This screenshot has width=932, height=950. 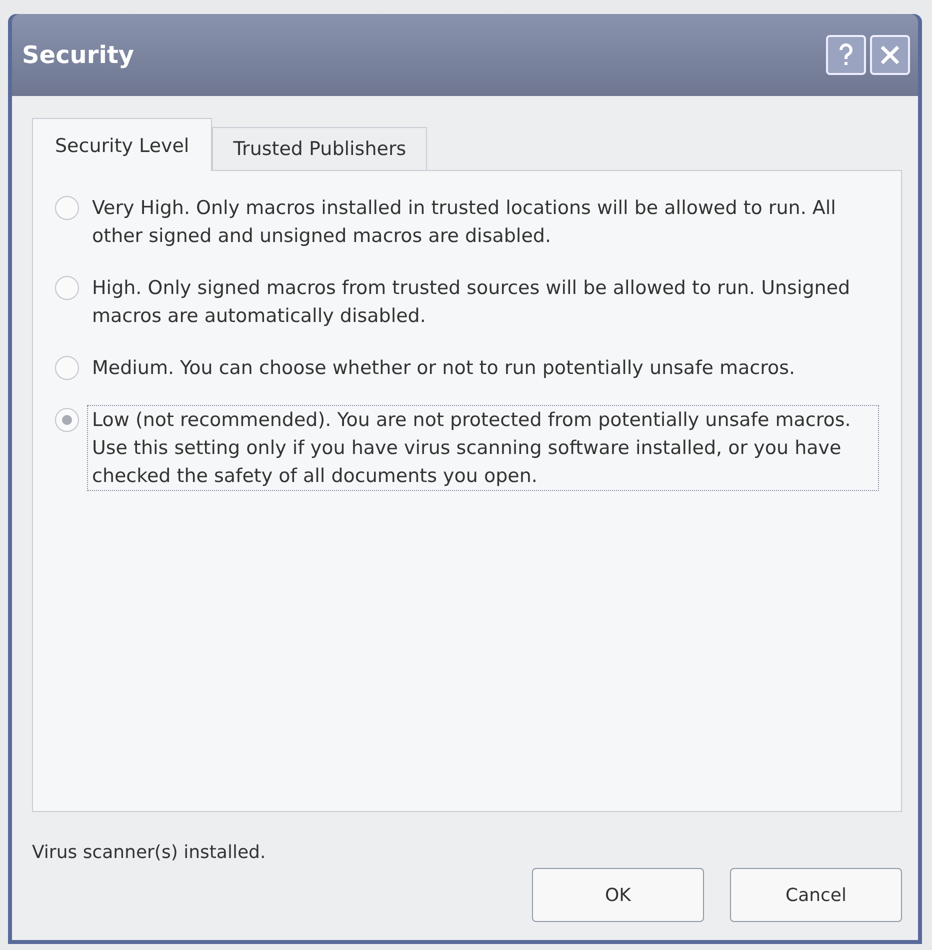 I want to click on dialog-button: Cancel, so click(x=816, y=895).